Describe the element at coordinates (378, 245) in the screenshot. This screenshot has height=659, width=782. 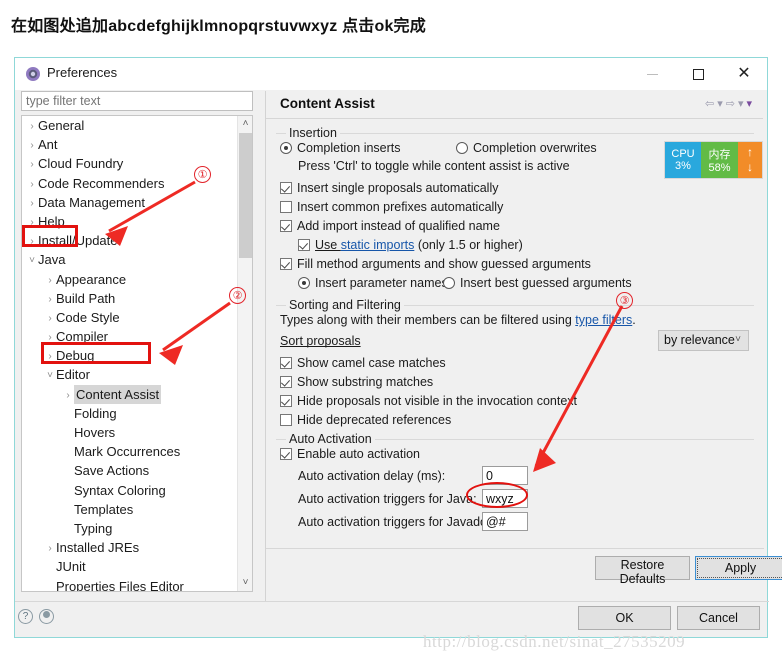
I see `static-imports-link: static imports` at that location.